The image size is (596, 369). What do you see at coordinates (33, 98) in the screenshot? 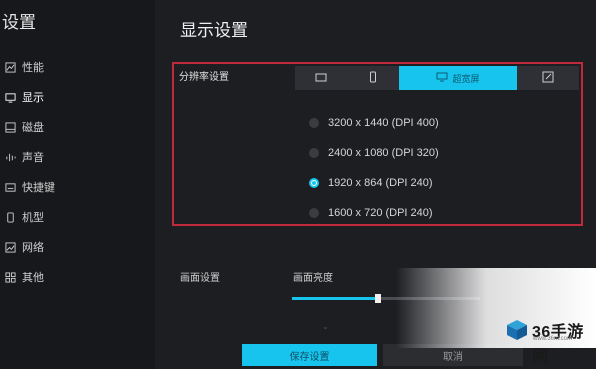
I see `sidebar-item-label: 显示` at bounding box center [33, 98].